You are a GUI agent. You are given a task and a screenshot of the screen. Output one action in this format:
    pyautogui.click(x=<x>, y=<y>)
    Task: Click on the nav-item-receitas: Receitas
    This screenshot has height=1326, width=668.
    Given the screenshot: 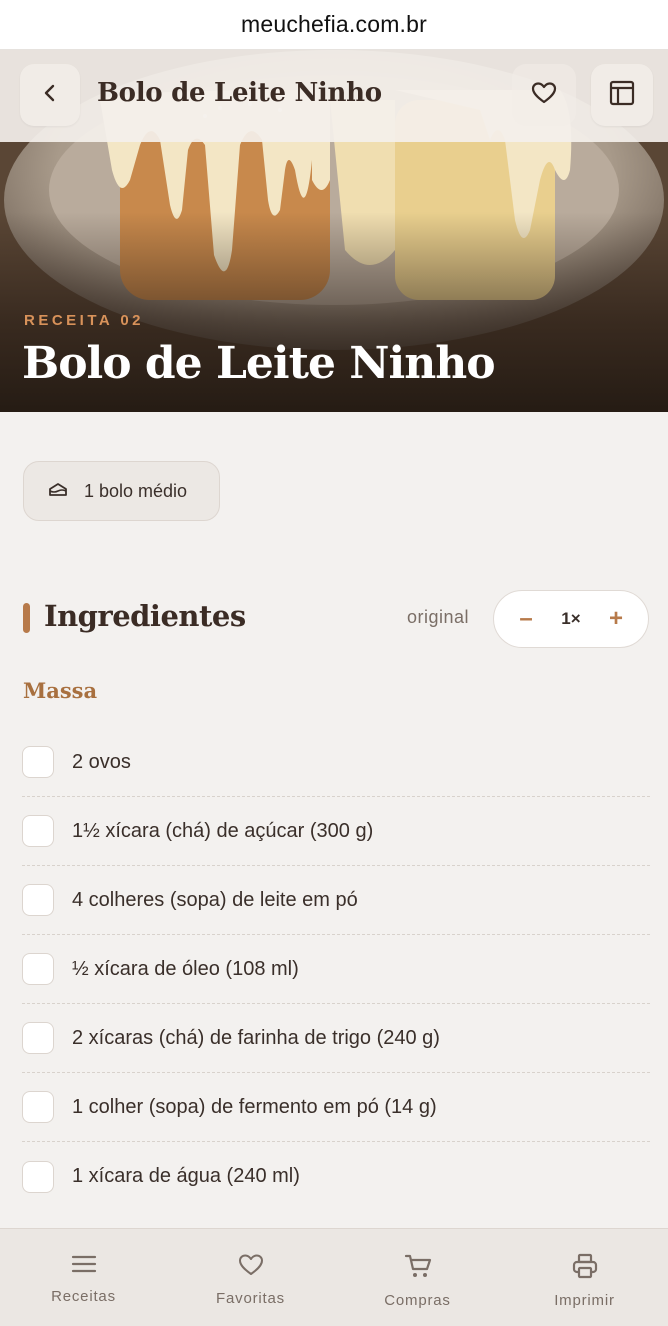 What is the action you would take?
    pyautogui.click(x=83, y=1277)
    